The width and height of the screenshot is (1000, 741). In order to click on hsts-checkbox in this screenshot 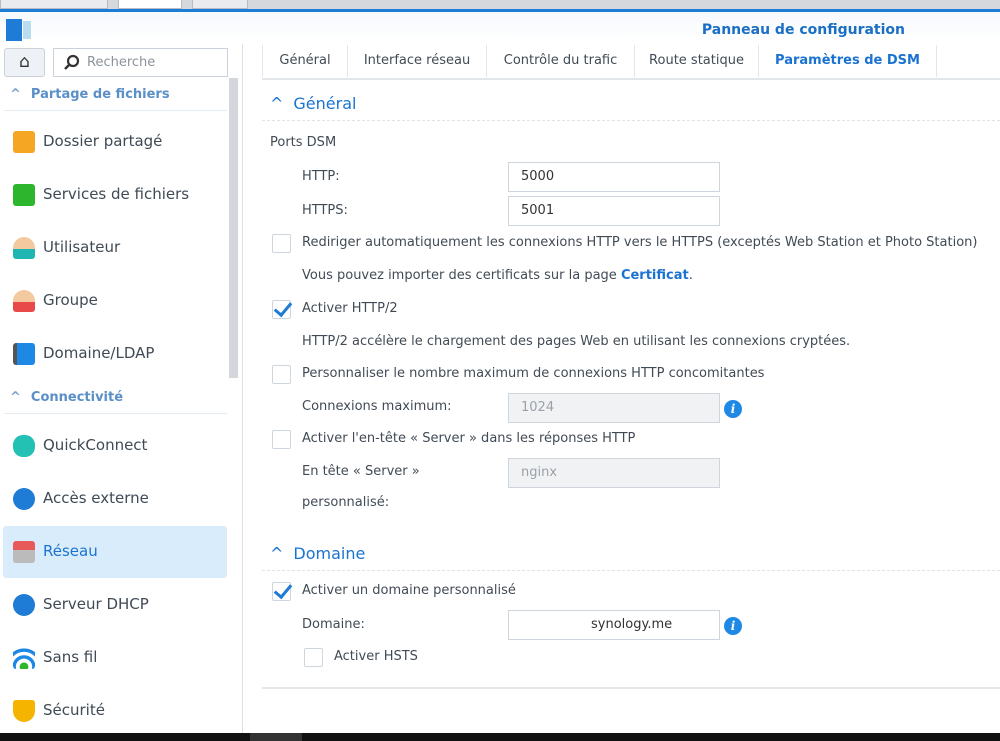, I will do `click(313, 657)`.